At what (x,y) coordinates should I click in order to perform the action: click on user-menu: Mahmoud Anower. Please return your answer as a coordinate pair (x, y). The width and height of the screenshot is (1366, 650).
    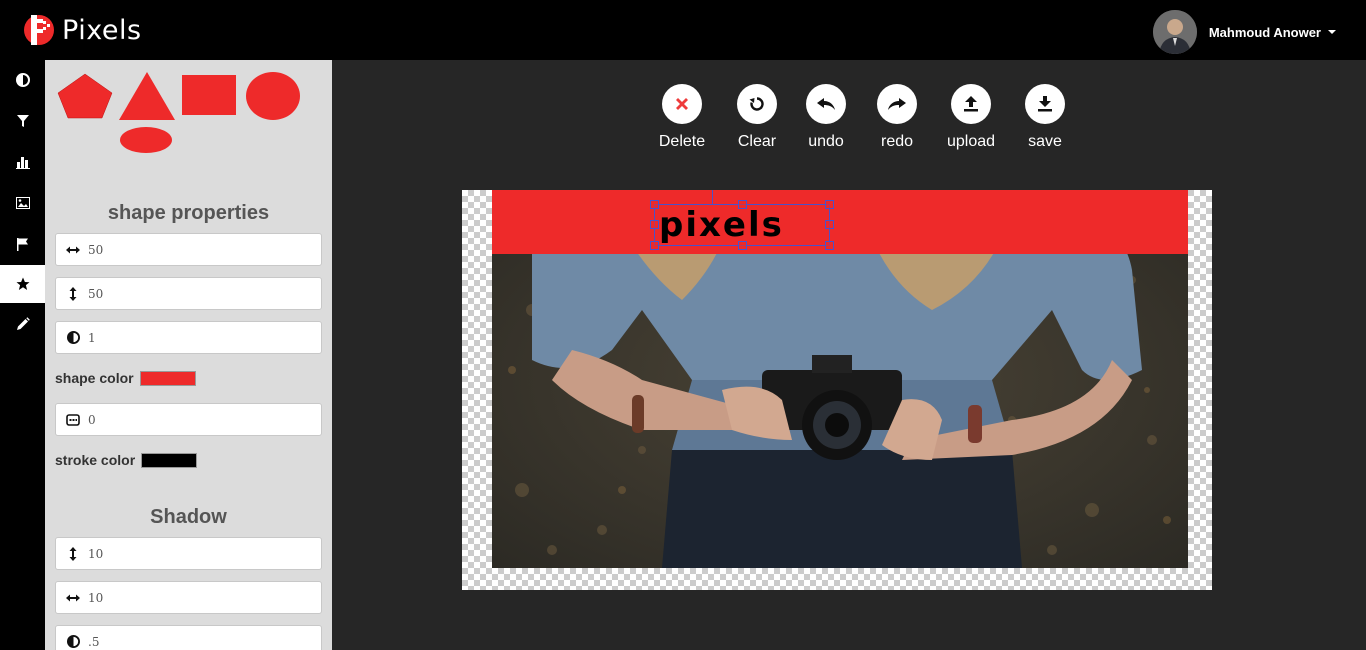
    Looking at the image, I should click on (1244, 32).